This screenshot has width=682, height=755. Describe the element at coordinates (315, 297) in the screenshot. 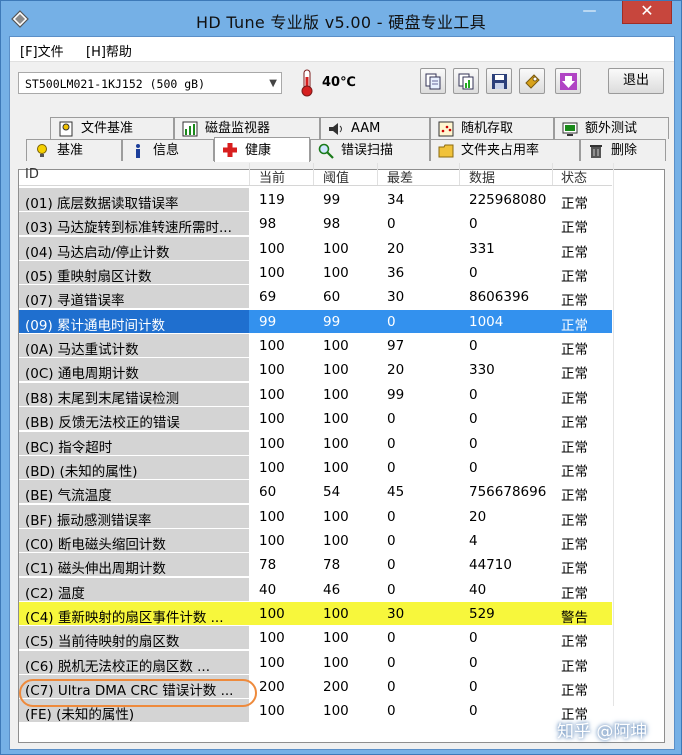

I see `table-row: (07) 寻道错误率 69 60 30 8606396 正常` at that location.